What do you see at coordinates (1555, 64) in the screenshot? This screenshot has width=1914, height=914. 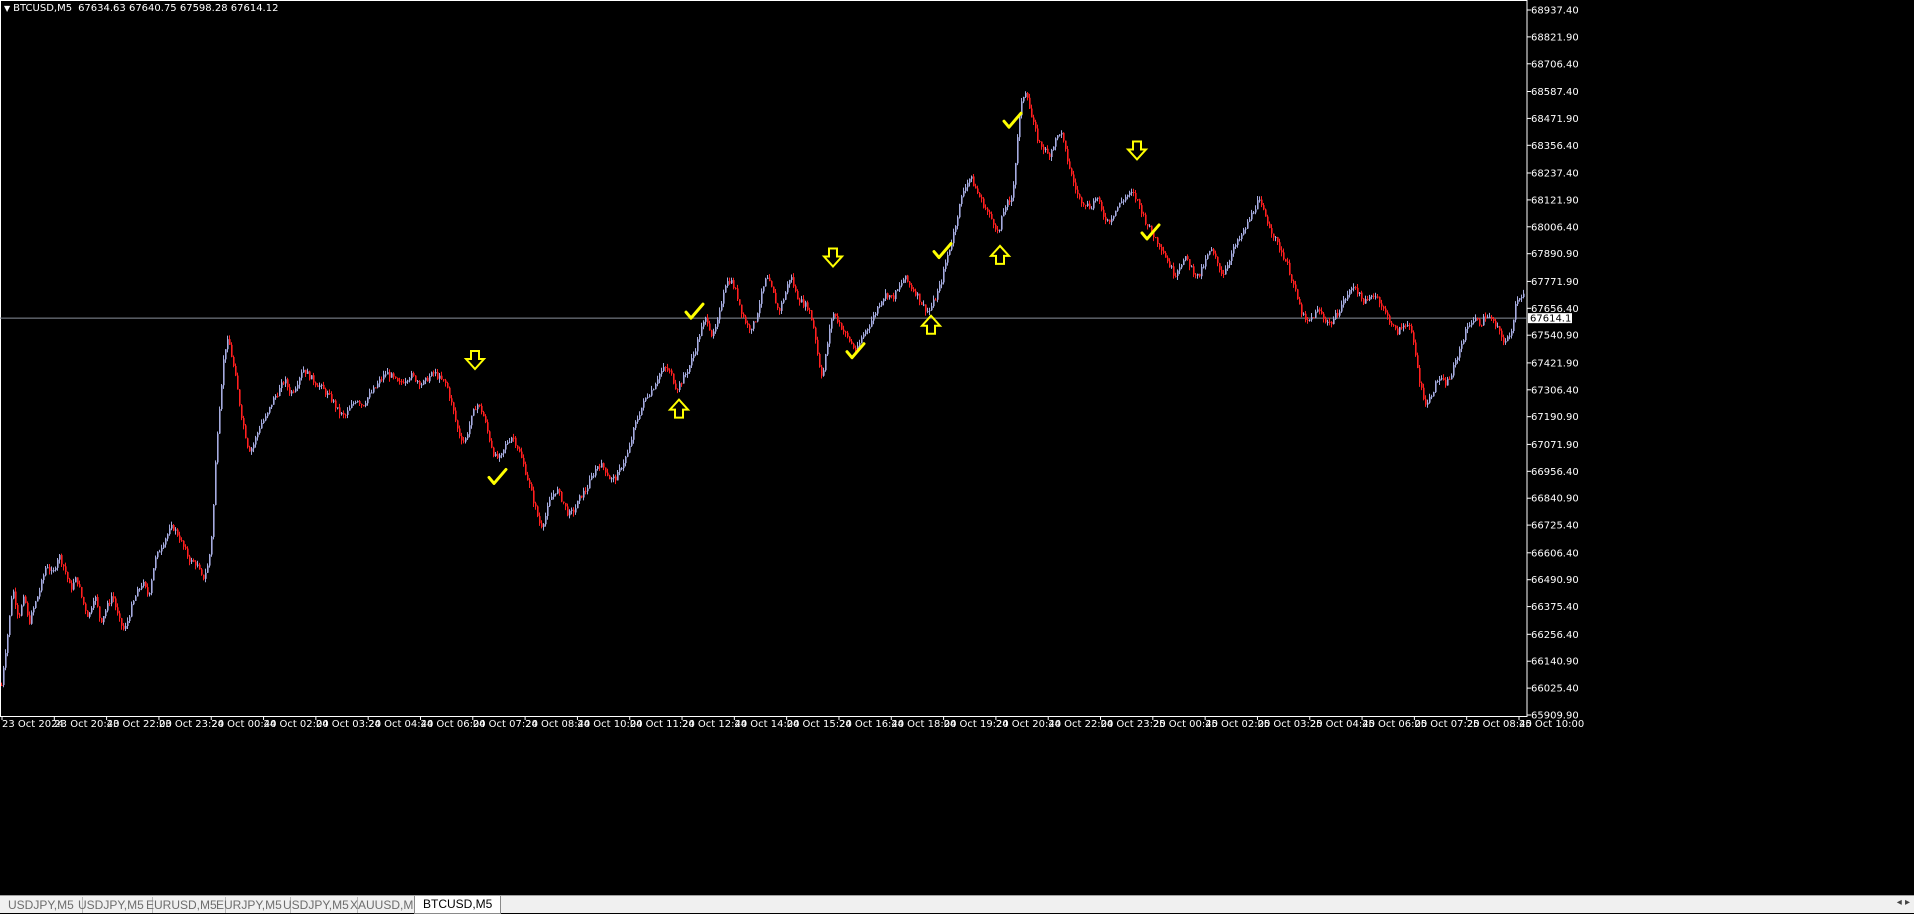 I see `y-tick-label: 68706.40` at bounding box center [1555, 64].